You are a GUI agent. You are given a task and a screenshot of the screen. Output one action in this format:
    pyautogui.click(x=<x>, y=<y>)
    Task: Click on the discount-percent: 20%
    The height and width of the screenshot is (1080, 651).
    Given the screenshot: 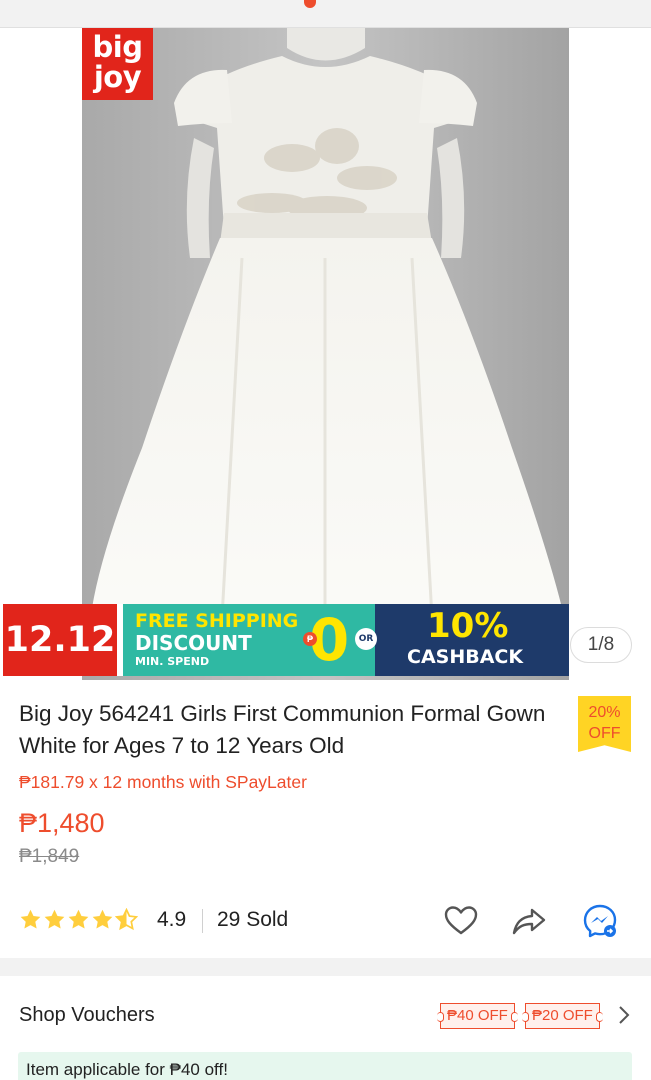 What is the action you would take?
    pyautogui.click(x=604, y=712)
    